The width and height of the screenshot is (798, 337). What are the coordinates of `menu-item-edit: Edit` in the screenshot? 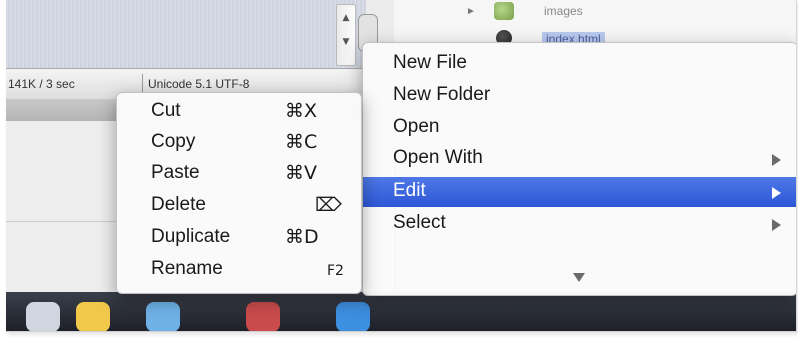 It's located at (579, 192).